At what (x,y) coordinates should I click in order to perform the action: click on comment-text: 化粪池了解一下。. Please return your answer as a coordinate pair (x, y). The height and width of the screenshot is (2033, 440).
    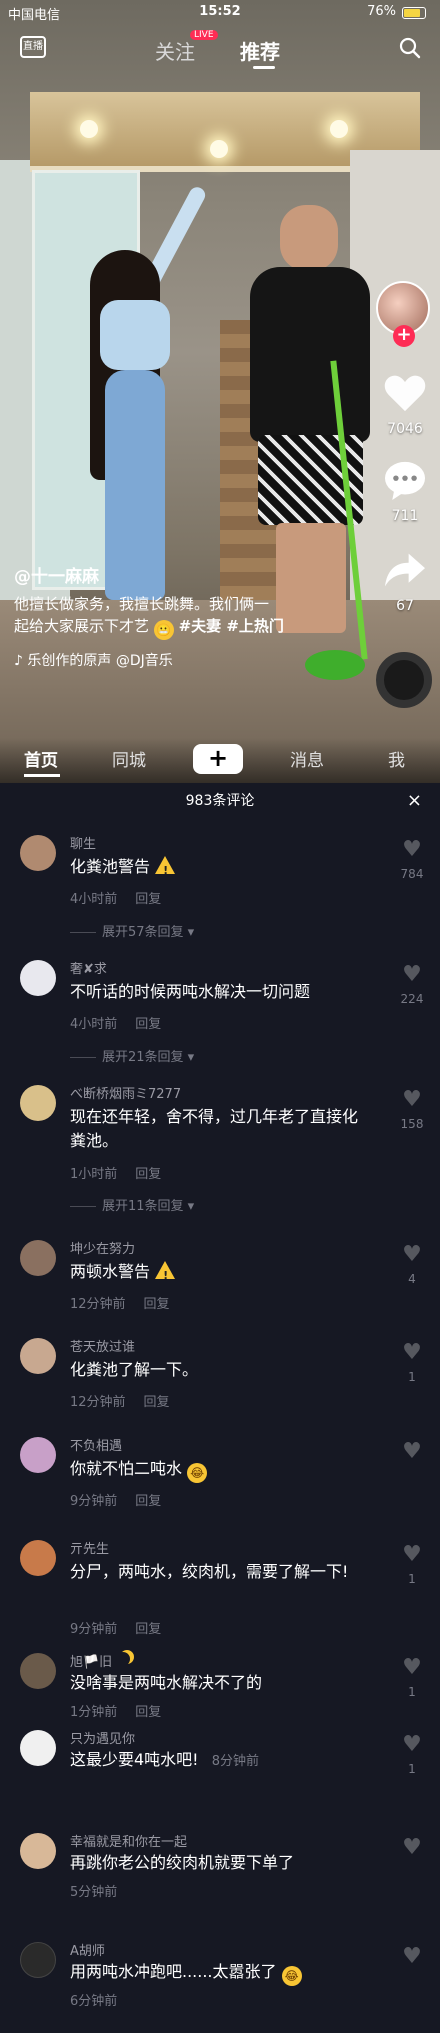
    Looking at the image, I should click on (134, 1369).